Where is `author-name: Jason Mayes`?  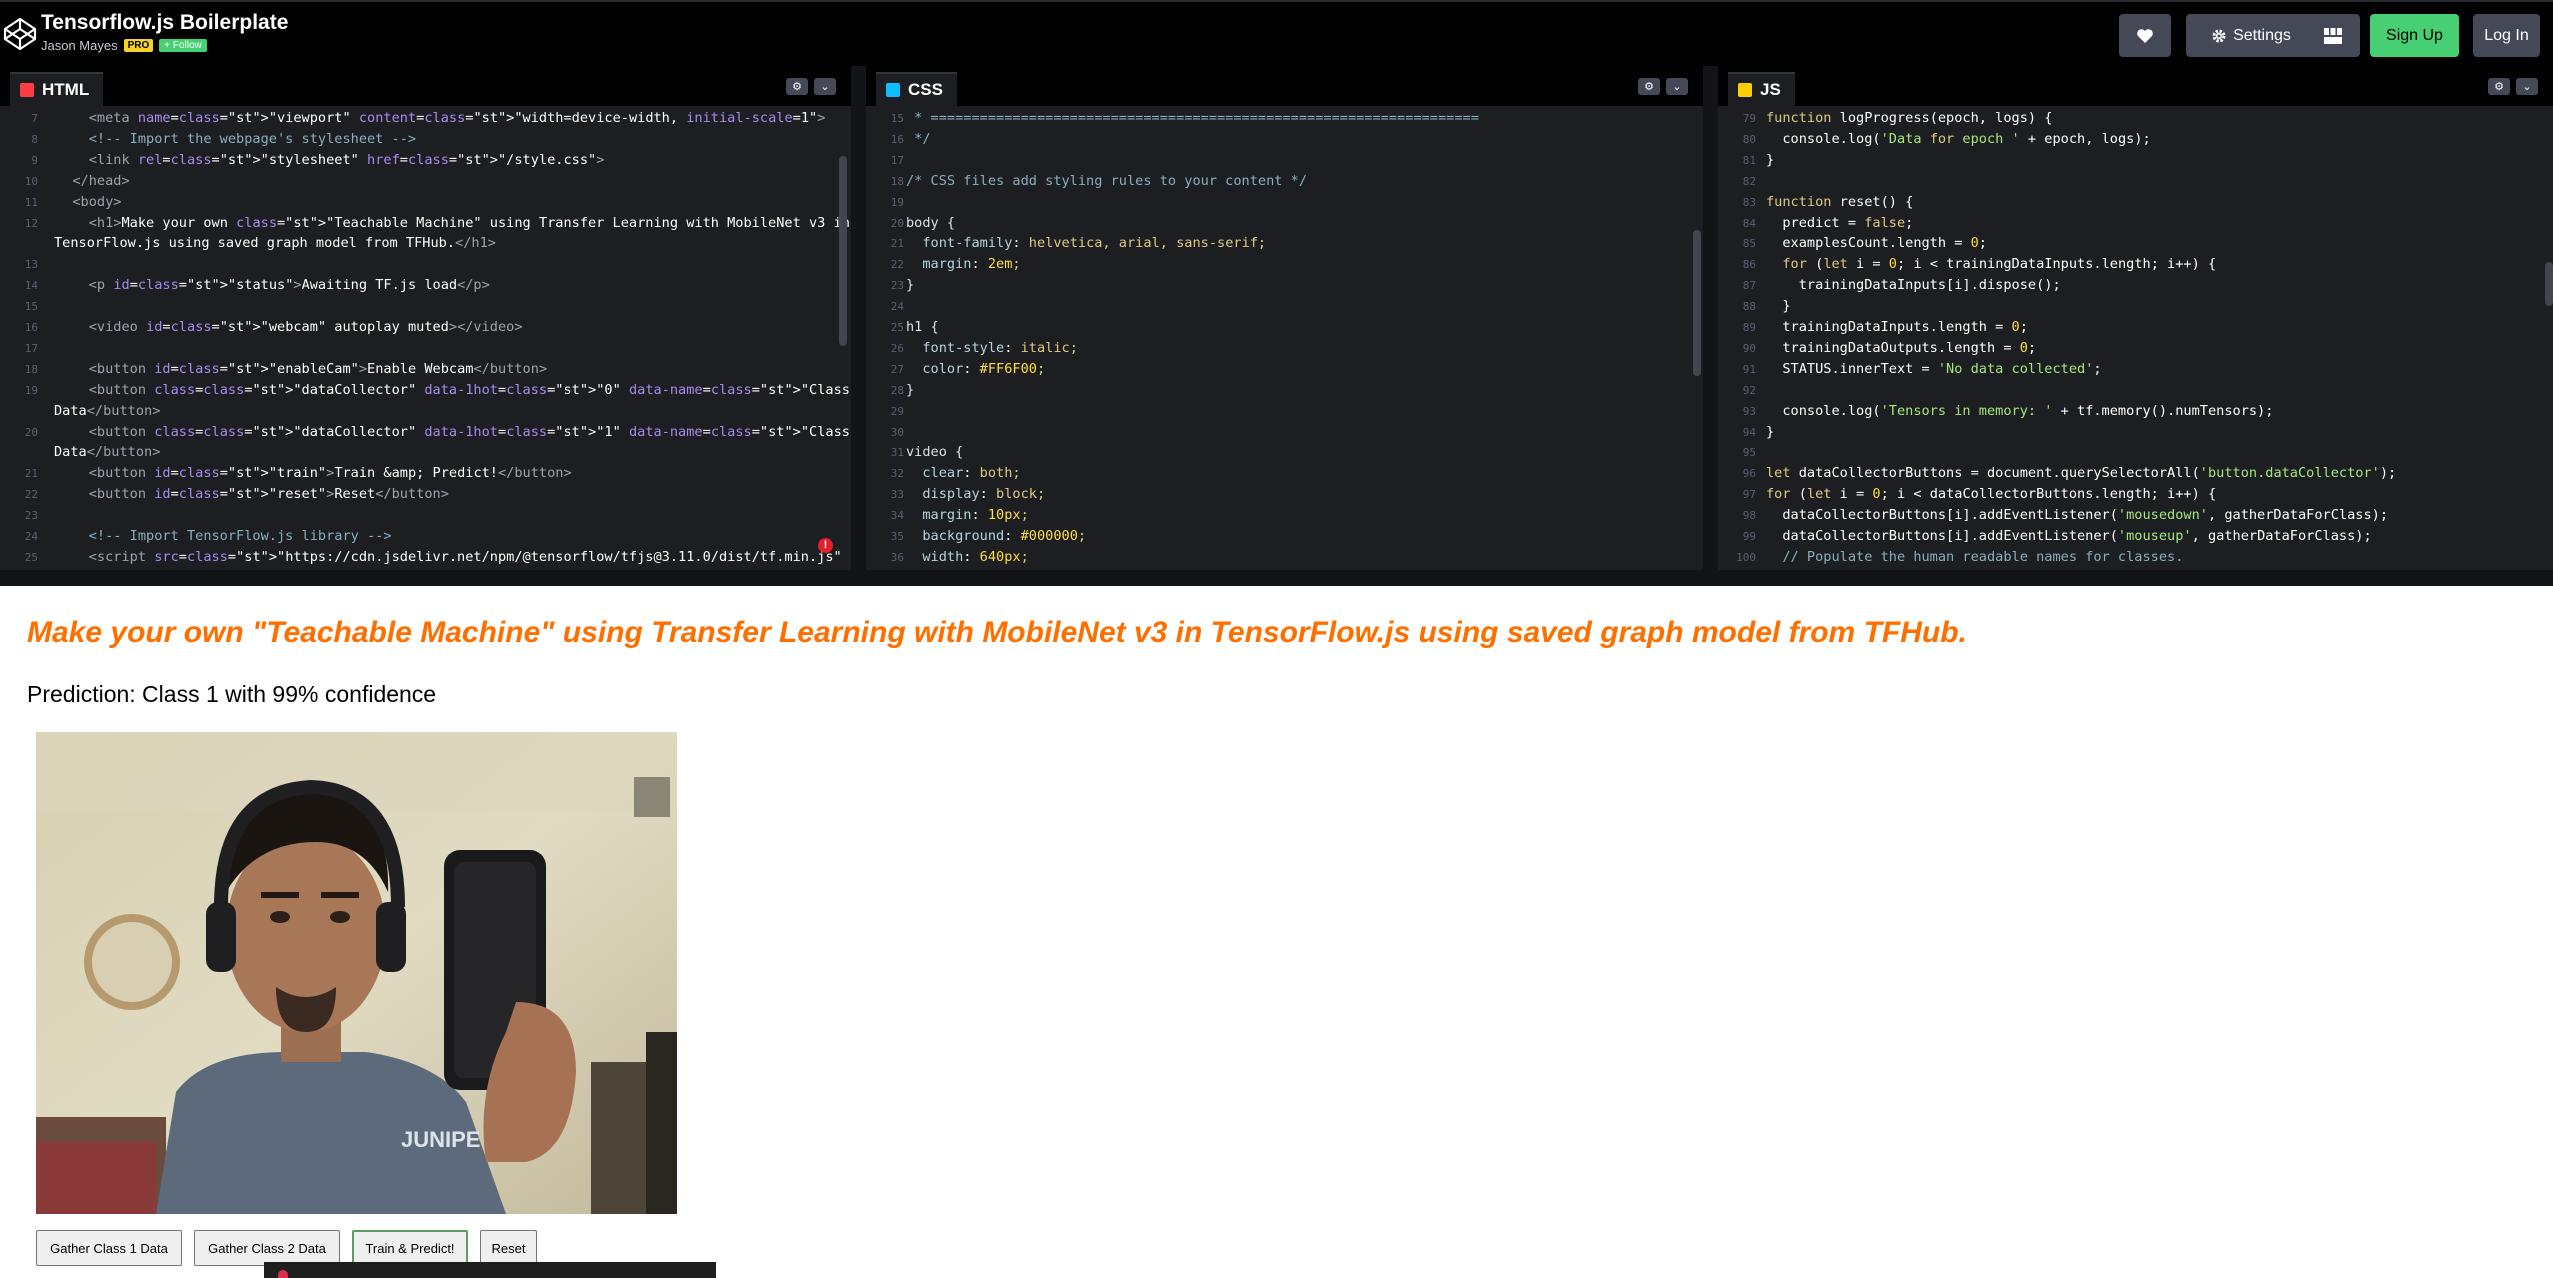
author-name: Jason Mayes is located at coordinates (79, 45).